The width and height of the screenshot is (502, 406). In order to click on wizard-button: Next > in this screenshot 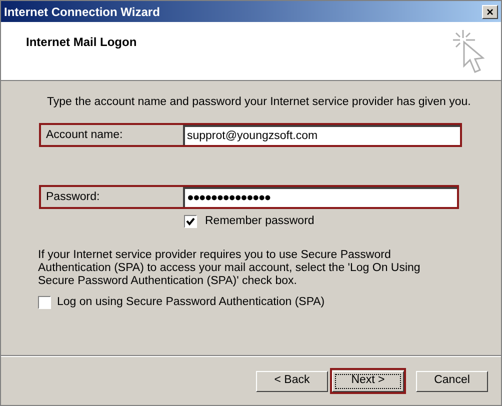, I will do `click(368, 381)`.